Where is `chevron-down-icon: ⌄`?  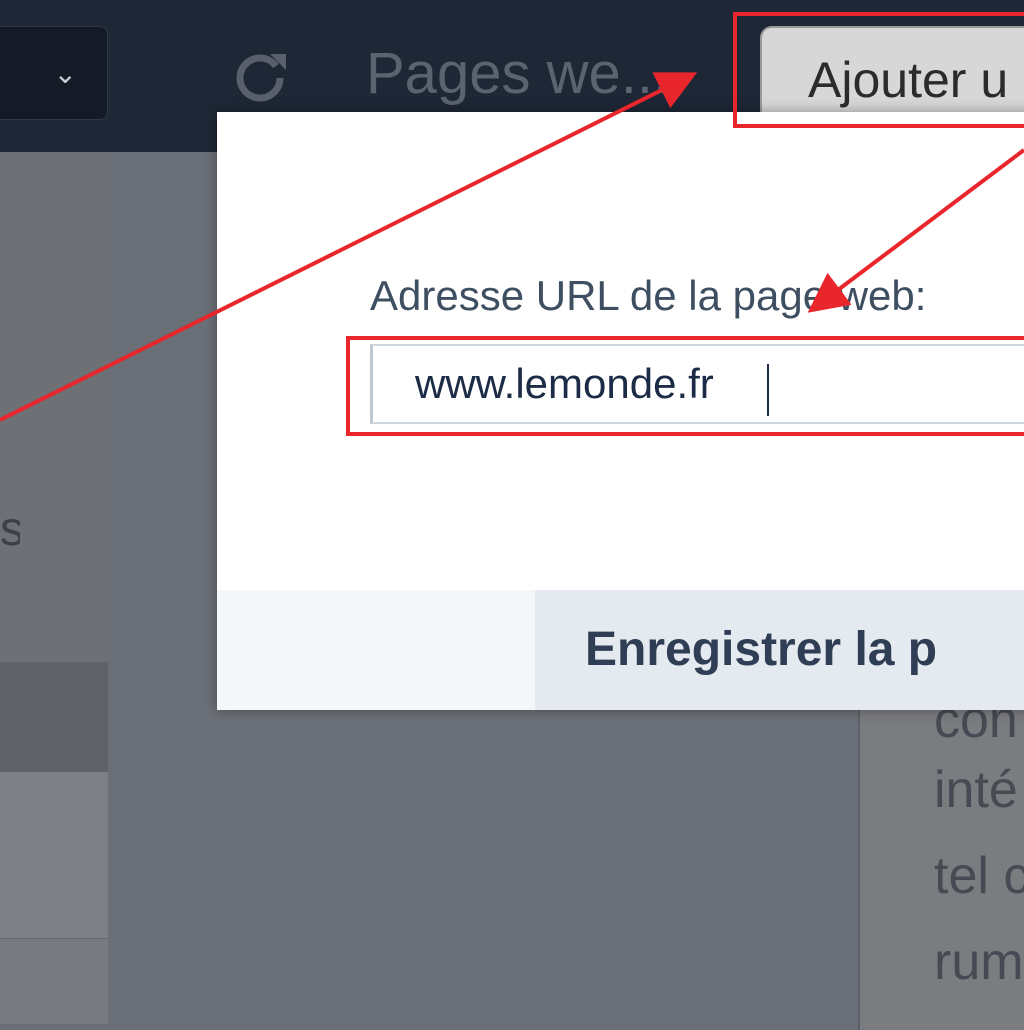 chevron-down-icon: ⌄ is located at coordinates (65, 73).